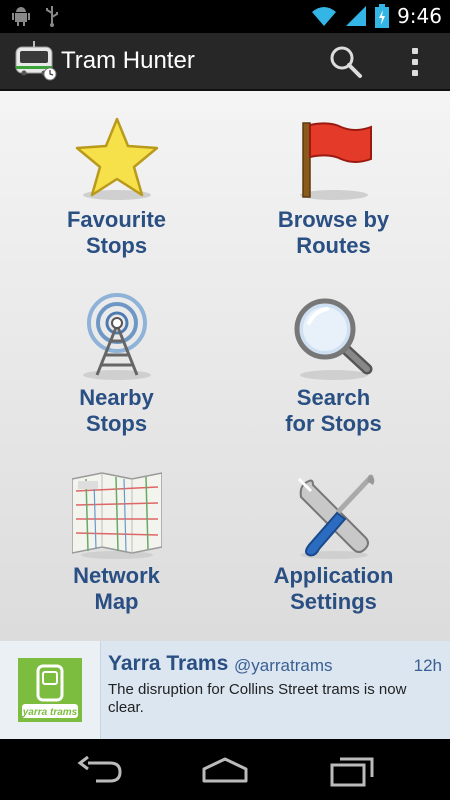 This screenshot has height=800, width=450. I want to click on home-icon, so click(225, 770).